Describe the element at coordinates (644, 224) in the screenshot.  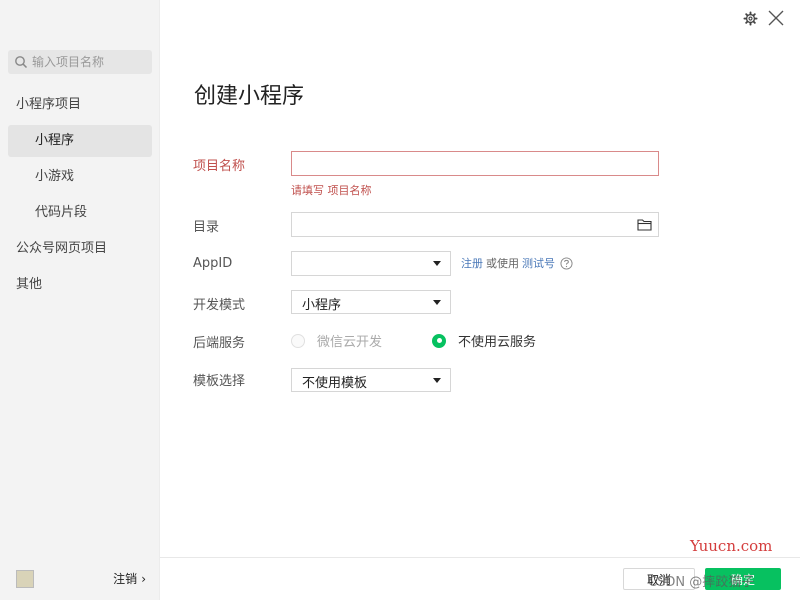
I see `folder-icon` at that location.